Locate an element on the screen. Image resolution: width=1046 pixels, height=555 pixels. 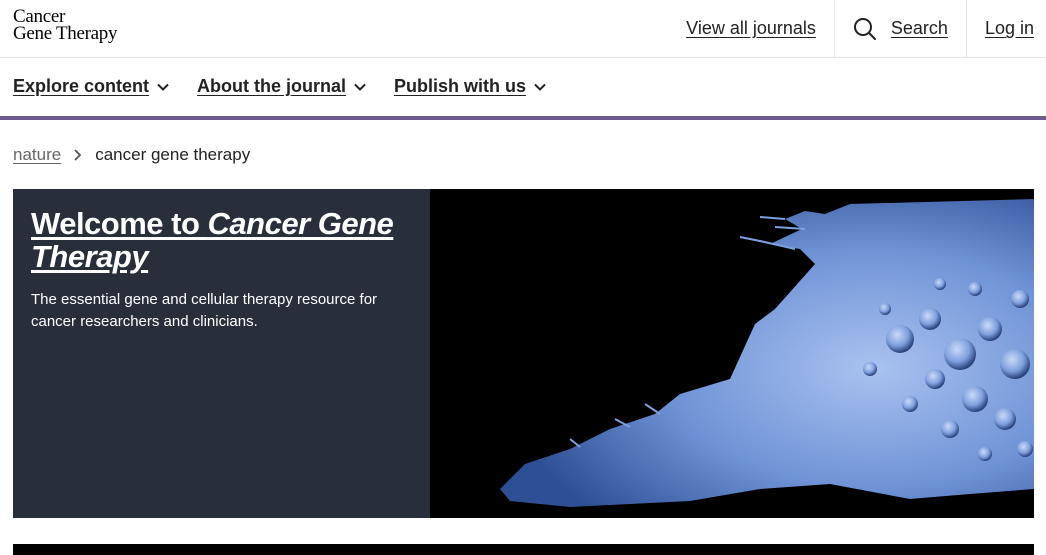
nav-about-journal: About the journal is located at coordinates (281, 86).